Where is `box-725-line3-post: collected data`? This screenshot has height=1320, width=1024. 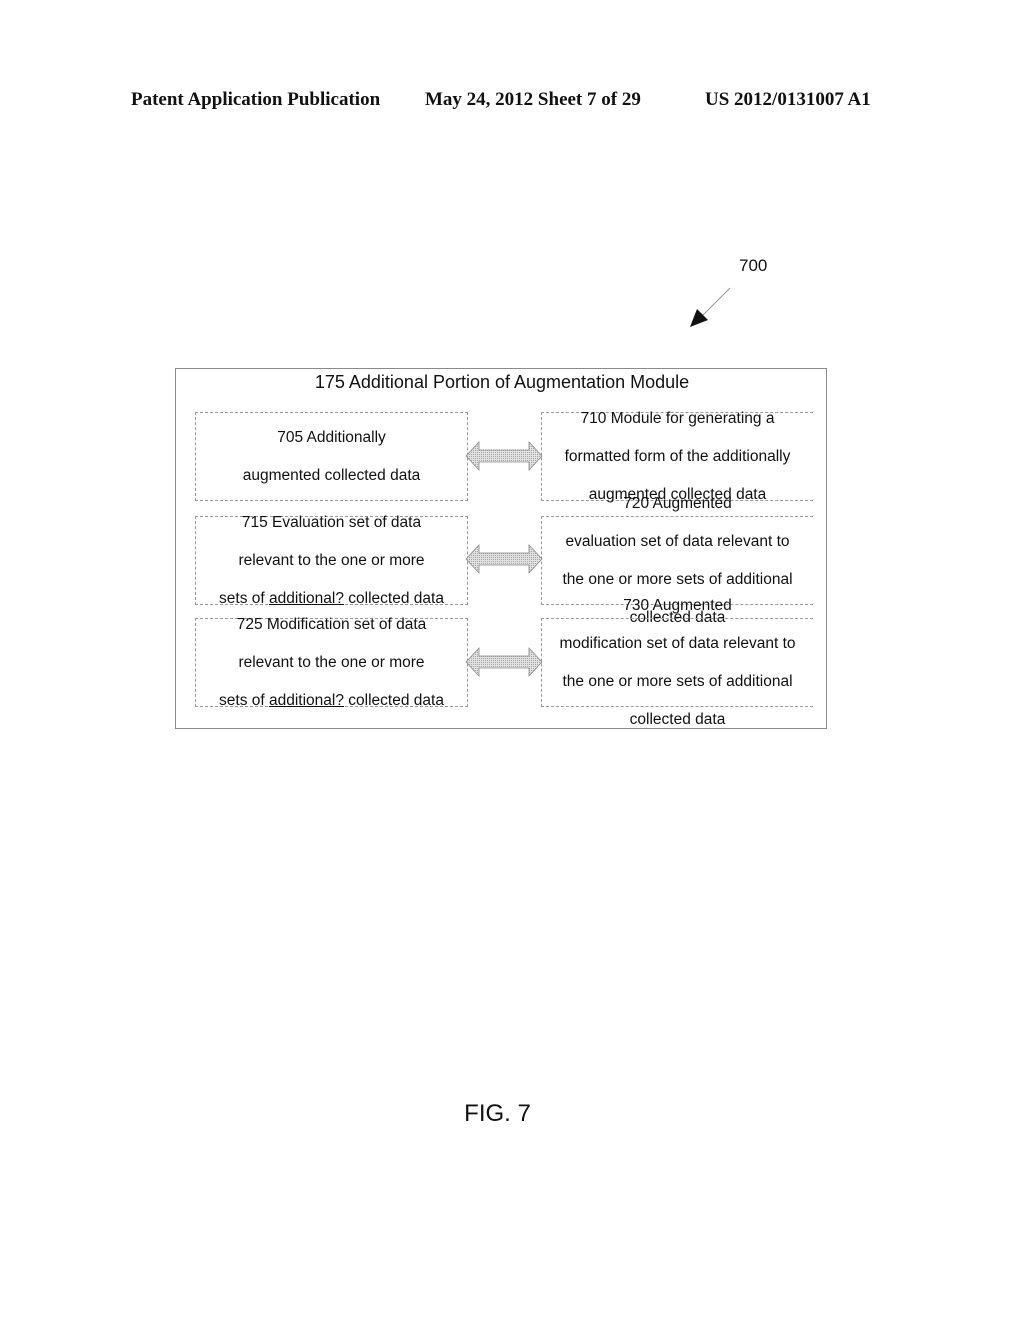
box-725-line3-post: collected data is located at coordinates (393, 700).